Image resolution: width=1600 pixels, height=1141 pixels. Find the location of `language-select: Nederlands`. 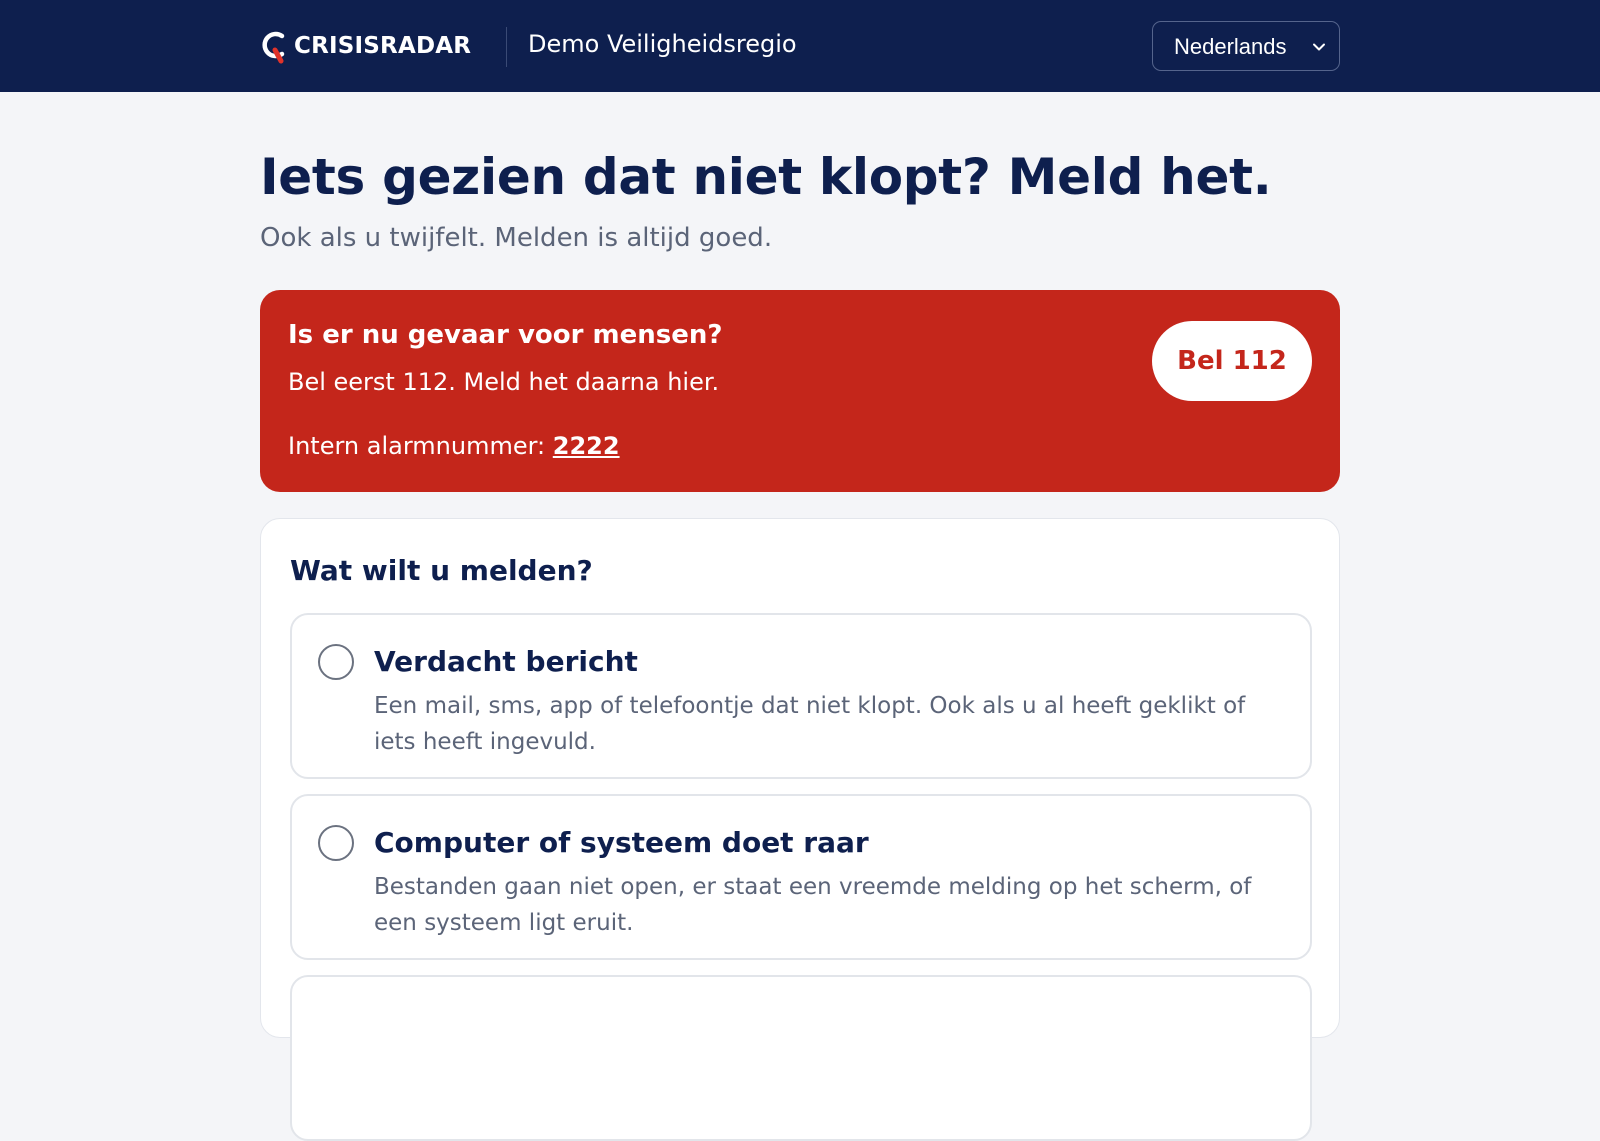

language-select: Nederlands is located at coordinates (1246, 46).